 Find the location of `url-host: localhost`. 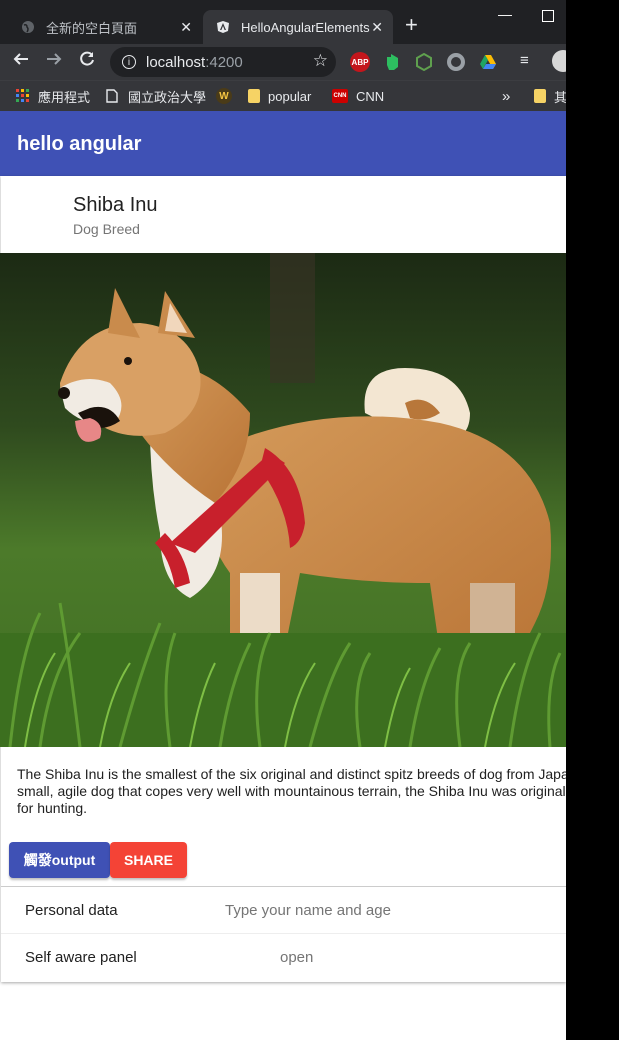

url-host: localhost is located at coordinates (176, 62).